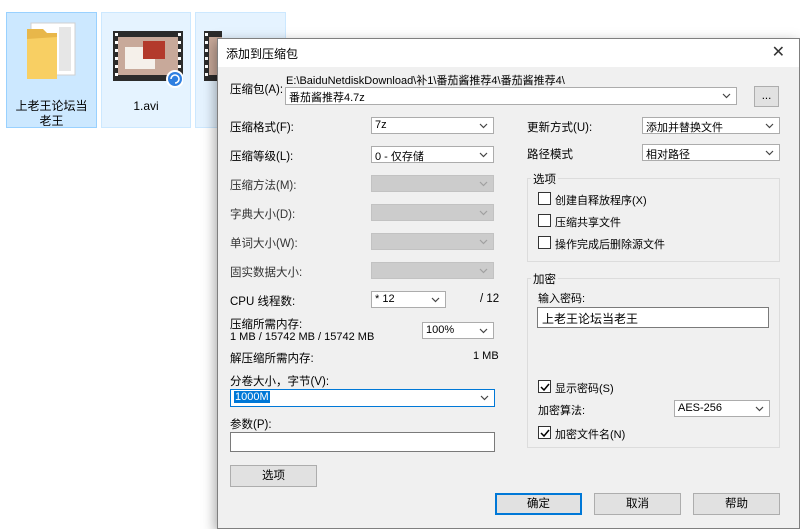 The height and width of the screenshot is (529, 800). I want to click on file-name-label: 上老王论坛当老王, so click(51, 113).